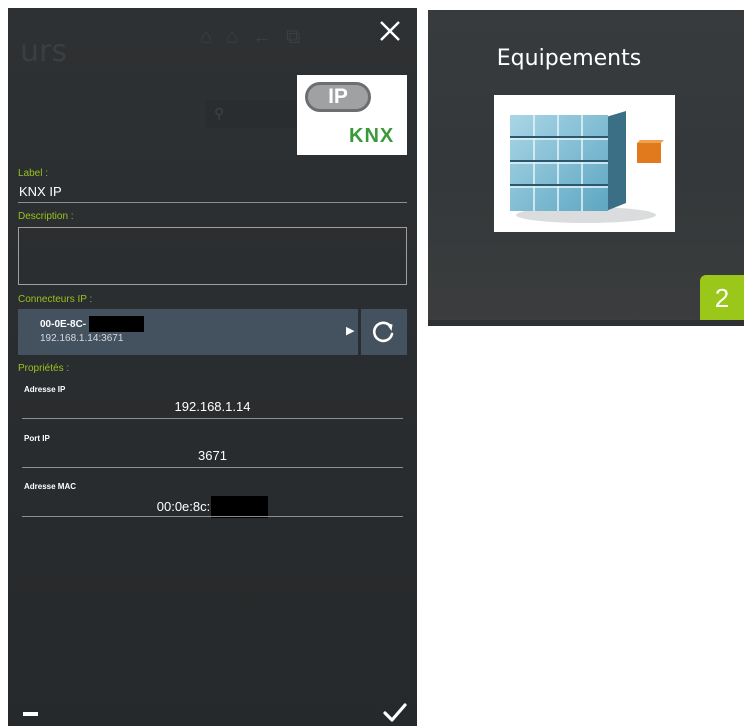 The height and width of the screenshot is (726, 744). Describe the element at coordinates (586, 323) in the screenshot. I see `tile-bottom-strip` at that location.